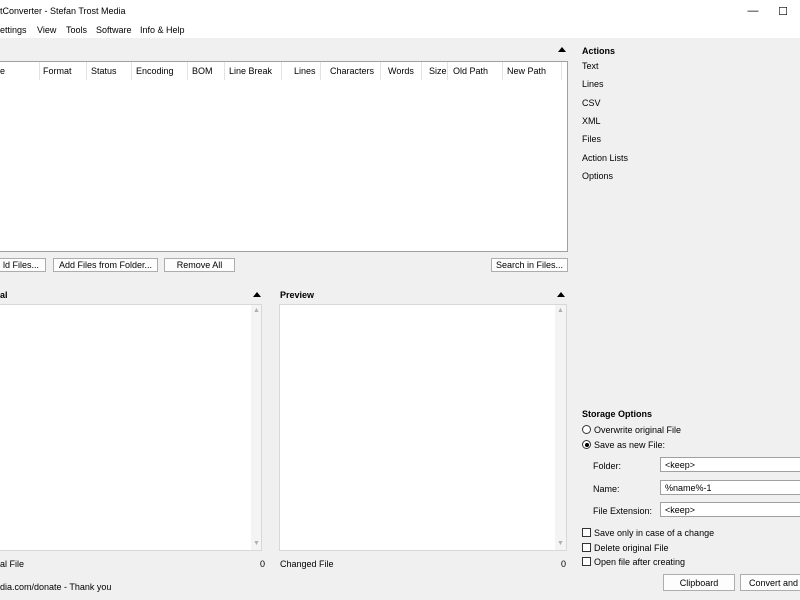 Image resolution: width=800 pixels, height=600 pixels. I want to click on donate-status-text: dia.com/donate - Thank you, so click(55, 587).